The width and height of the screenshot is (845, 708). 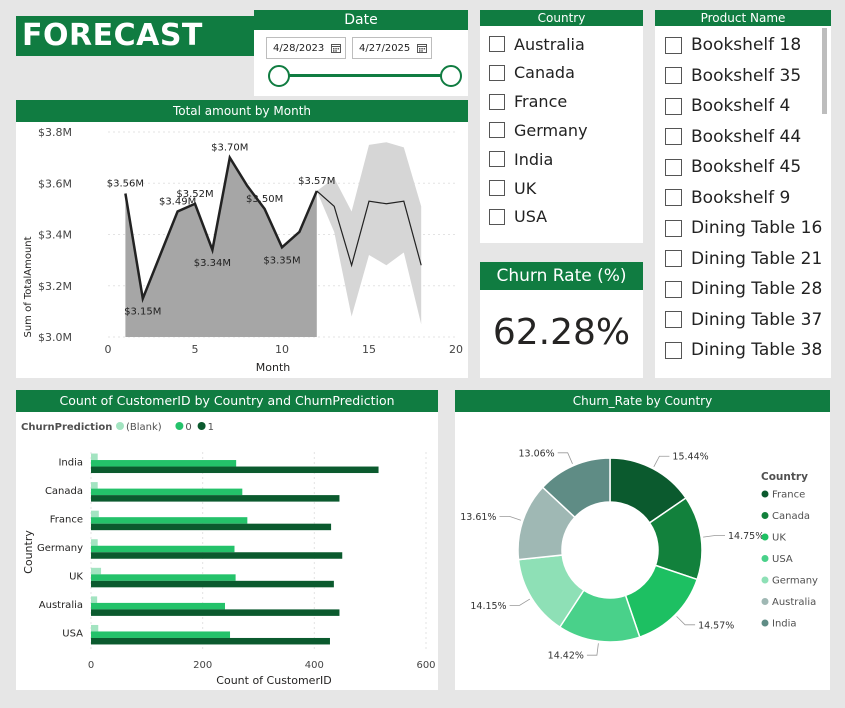 What do you see at coordinates (518, 217) in the screenshot?
I see `country-item: USA` at bounding box center [518, 217].